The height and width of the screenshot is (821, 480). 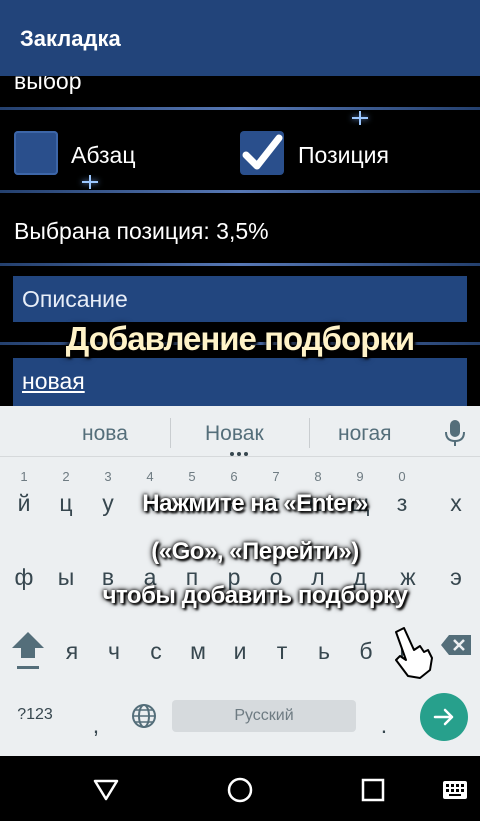 What do you see at coordinates (28, 650) in the screenshot?
I see `shift-icon` at bounding box center [28, 650].